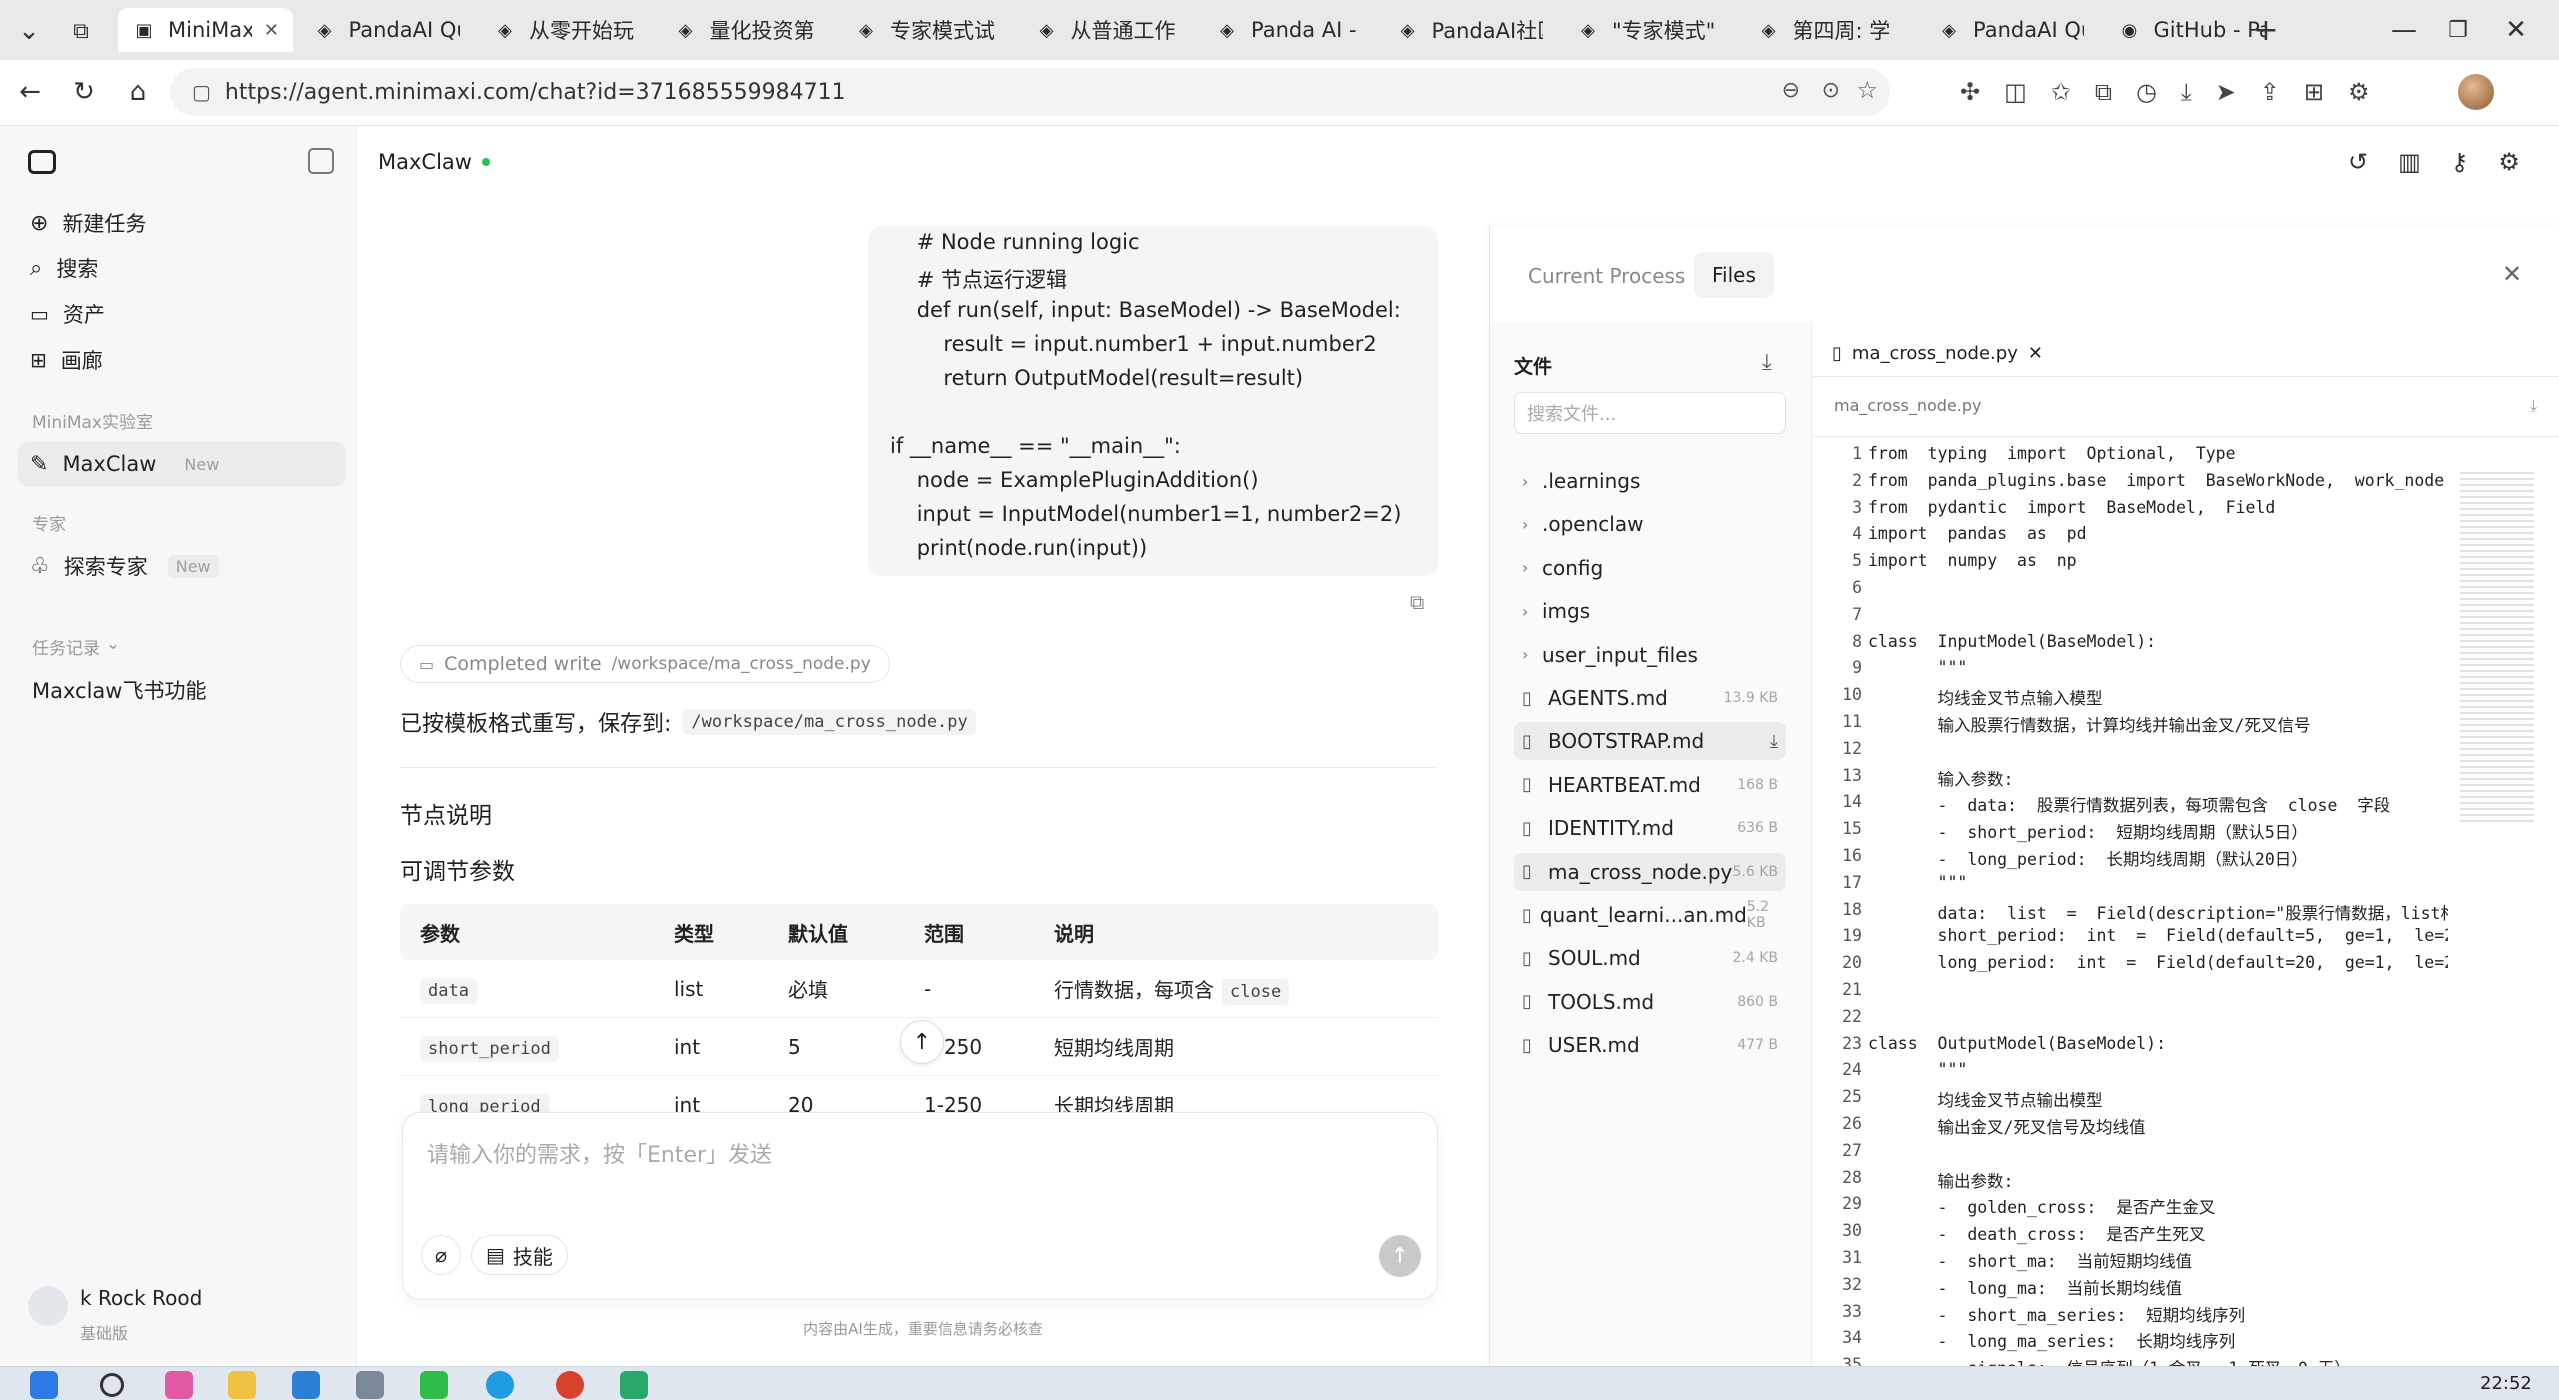  I want to click on folder-item: › imgs, so click(1650, 611).